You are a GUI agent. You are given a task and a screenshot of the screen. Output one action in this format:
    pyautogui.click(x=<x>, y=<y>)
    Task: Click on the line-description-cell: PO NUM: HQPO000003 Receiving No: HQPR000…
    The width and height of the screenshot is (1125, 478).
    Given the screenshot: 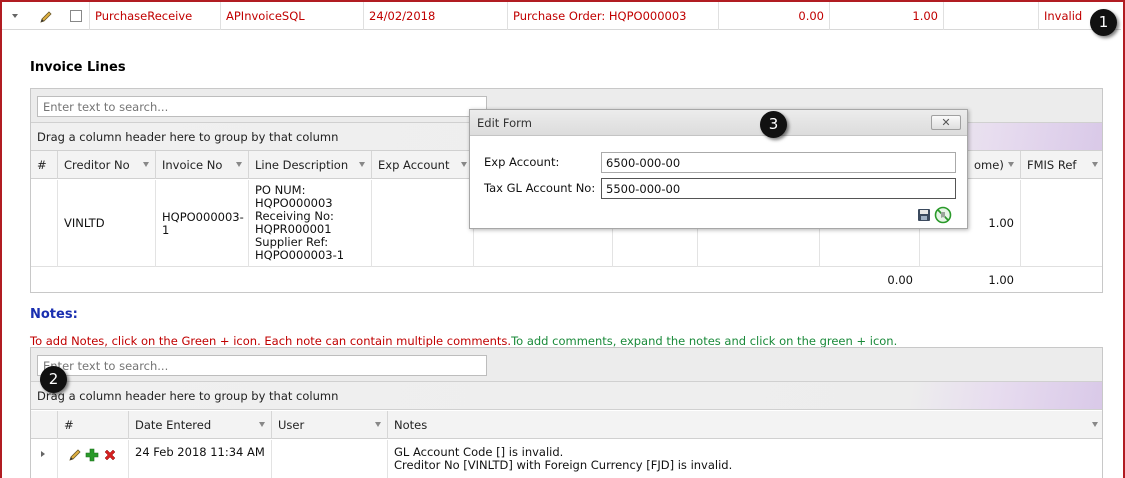 What is the action you would take?
    pyautogui.click(x=309, y=223)
    